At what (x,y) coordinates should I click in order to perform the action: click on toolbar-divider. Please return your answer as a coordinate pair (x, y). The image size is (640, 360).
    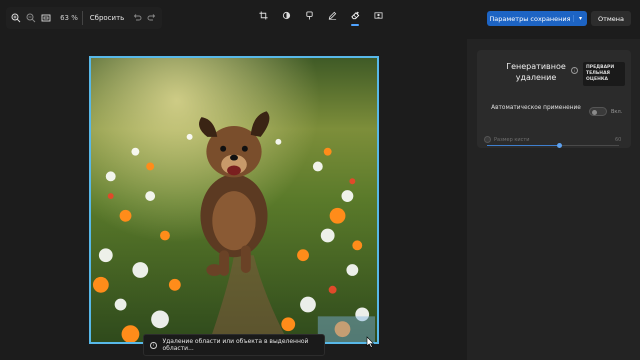
    Looking at the image, I should click on (82, 18).